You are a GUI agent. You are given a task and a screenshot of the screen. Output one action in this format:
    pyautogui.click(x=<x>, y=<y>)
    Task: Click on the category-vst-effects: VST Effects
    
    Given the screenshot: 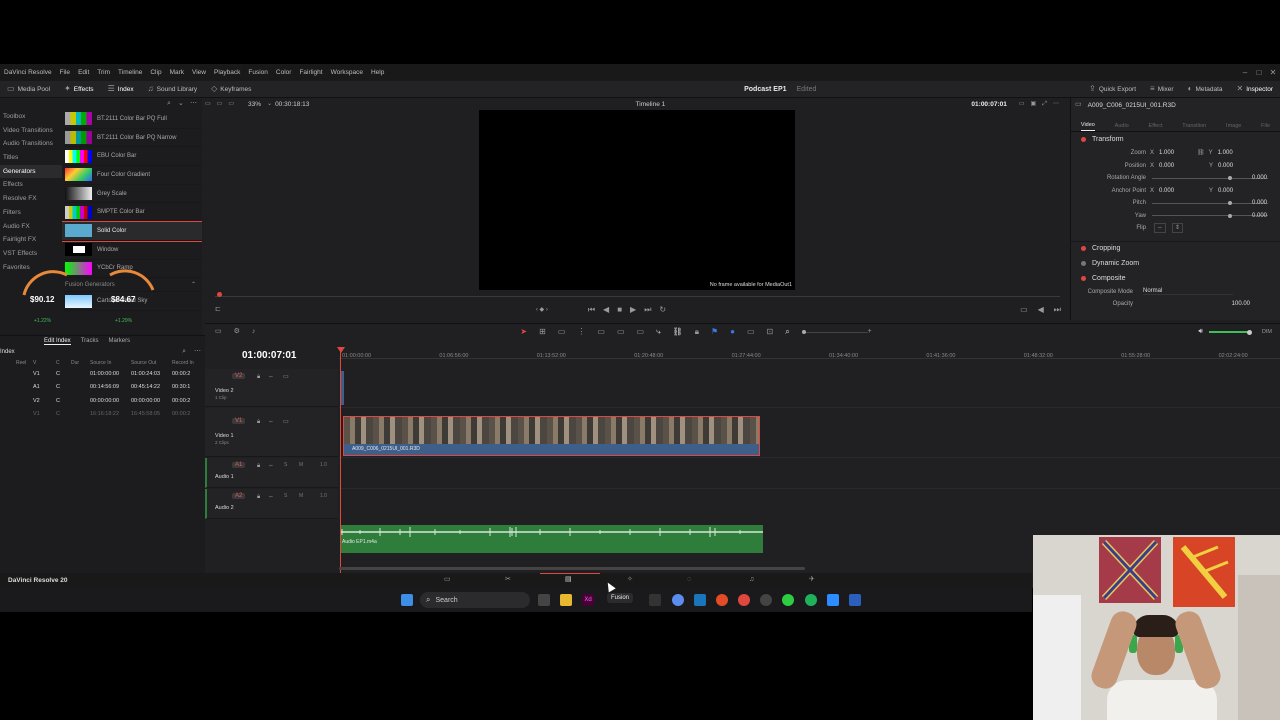 What is the action you would take?
    pyautogui.click(x=31, y=254)
    